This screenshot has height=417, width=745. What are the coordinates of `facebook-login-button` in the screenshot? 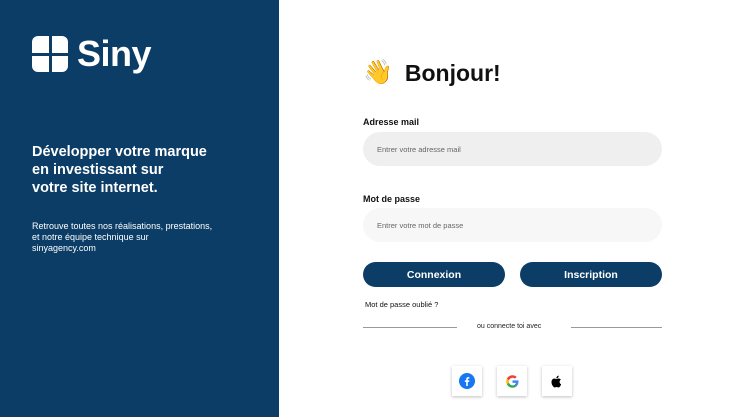 It's located at (467, 381).